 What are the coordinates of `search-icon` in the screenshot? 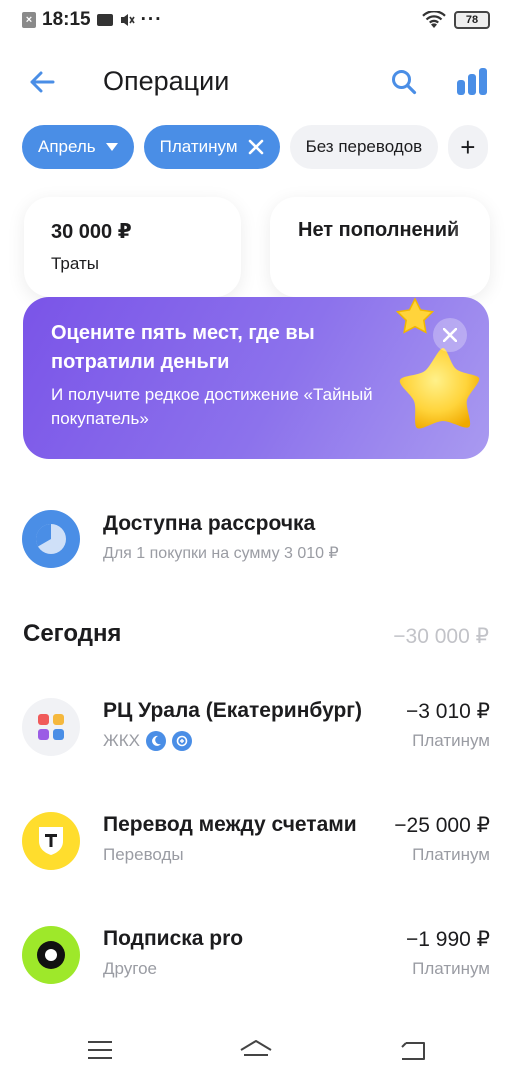 It's located at (404, 82).